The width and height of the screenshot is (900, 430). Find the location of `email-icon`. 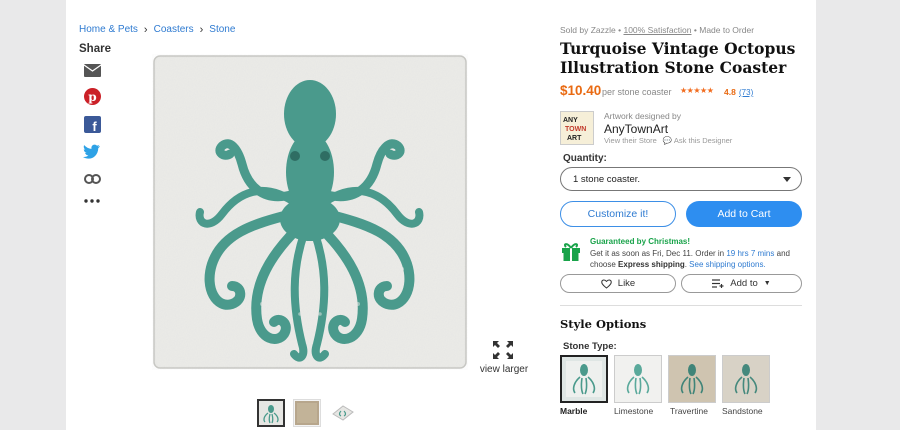

email-icon is located at coordinates (92, 70).